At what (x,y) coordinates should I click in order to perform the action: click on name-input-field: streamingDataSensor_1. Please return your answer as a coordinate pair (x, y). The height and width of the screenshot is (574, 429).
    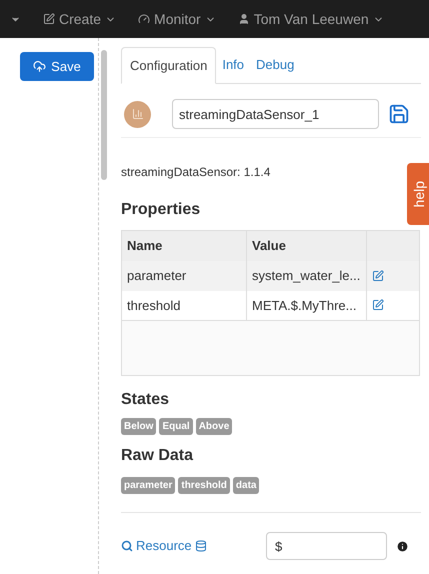
    Looking at the image, I should click on (275, 114).